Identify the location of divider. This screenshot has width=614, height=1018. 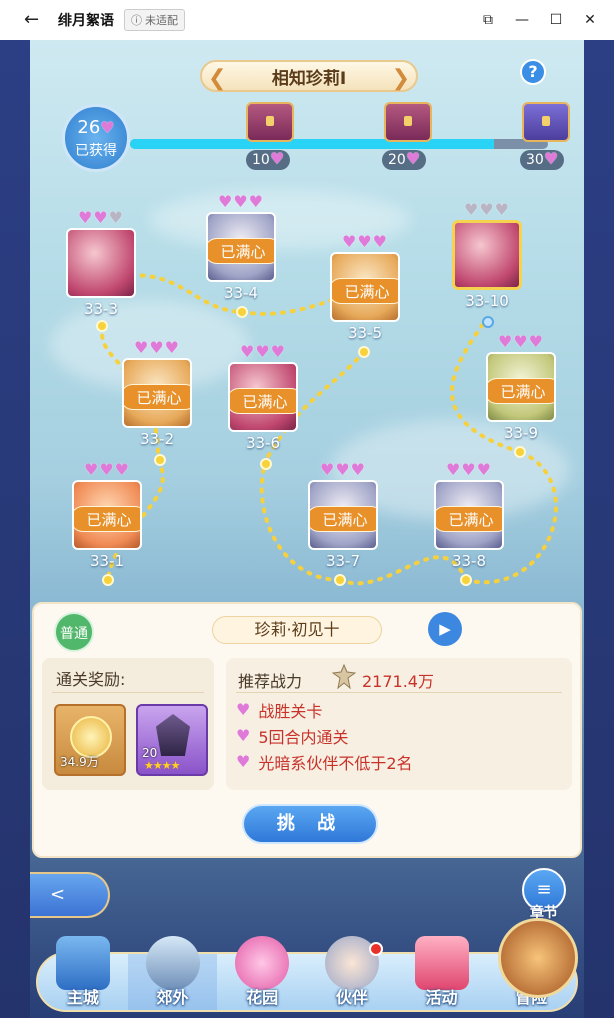
(399, 692).